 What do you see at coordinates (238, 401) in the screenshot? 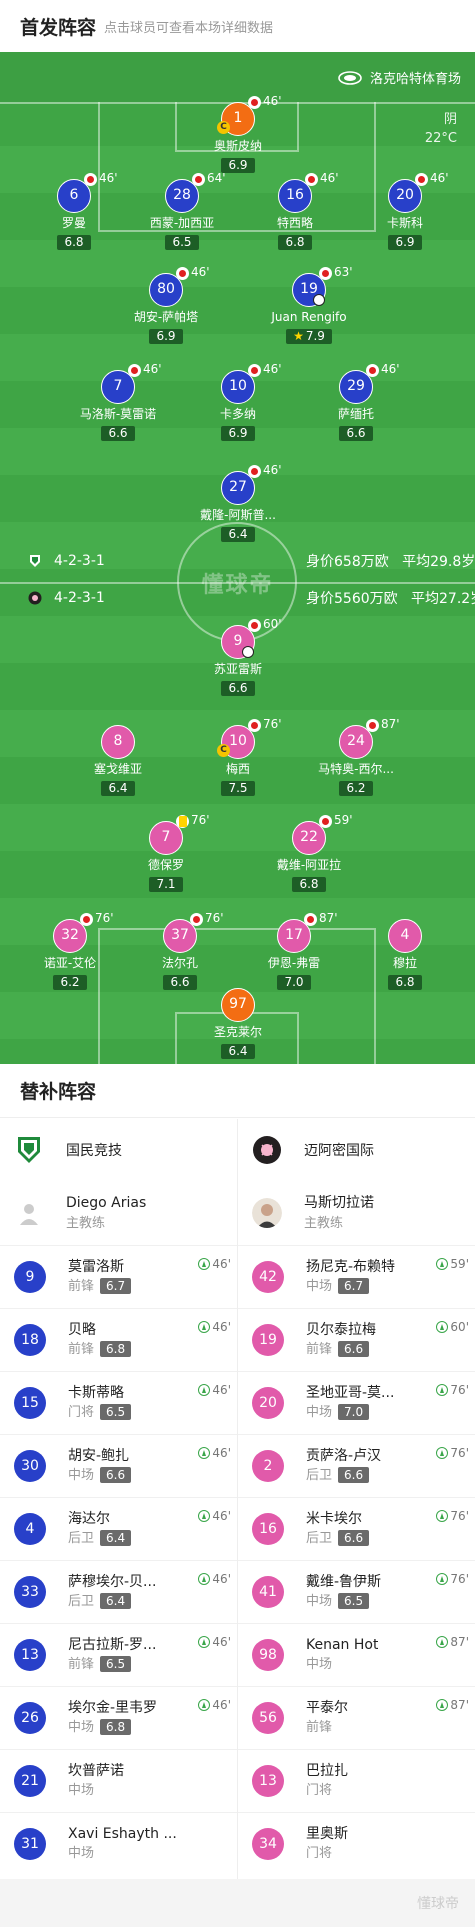
I see `home-player-10: 10 46' 卡多纳 6.9` at bounding box center [238, 401].